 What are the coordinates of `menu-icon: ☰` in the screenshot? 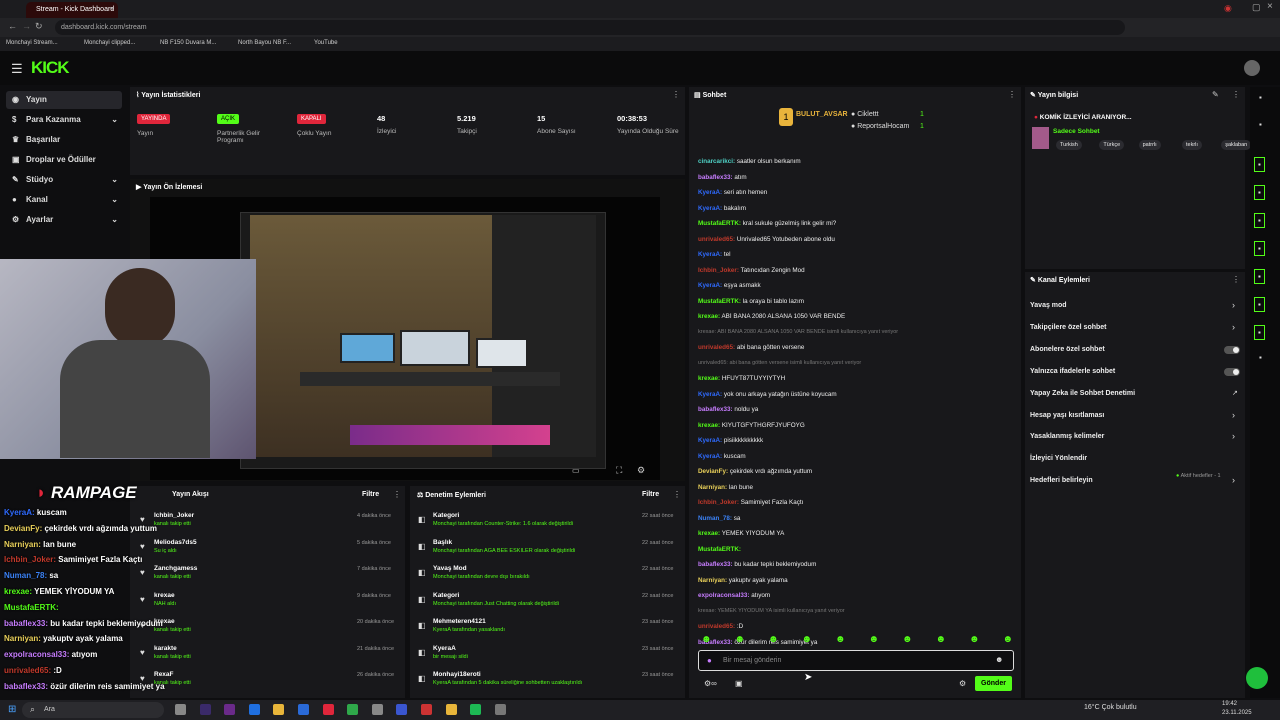 It's located at (17, 69).